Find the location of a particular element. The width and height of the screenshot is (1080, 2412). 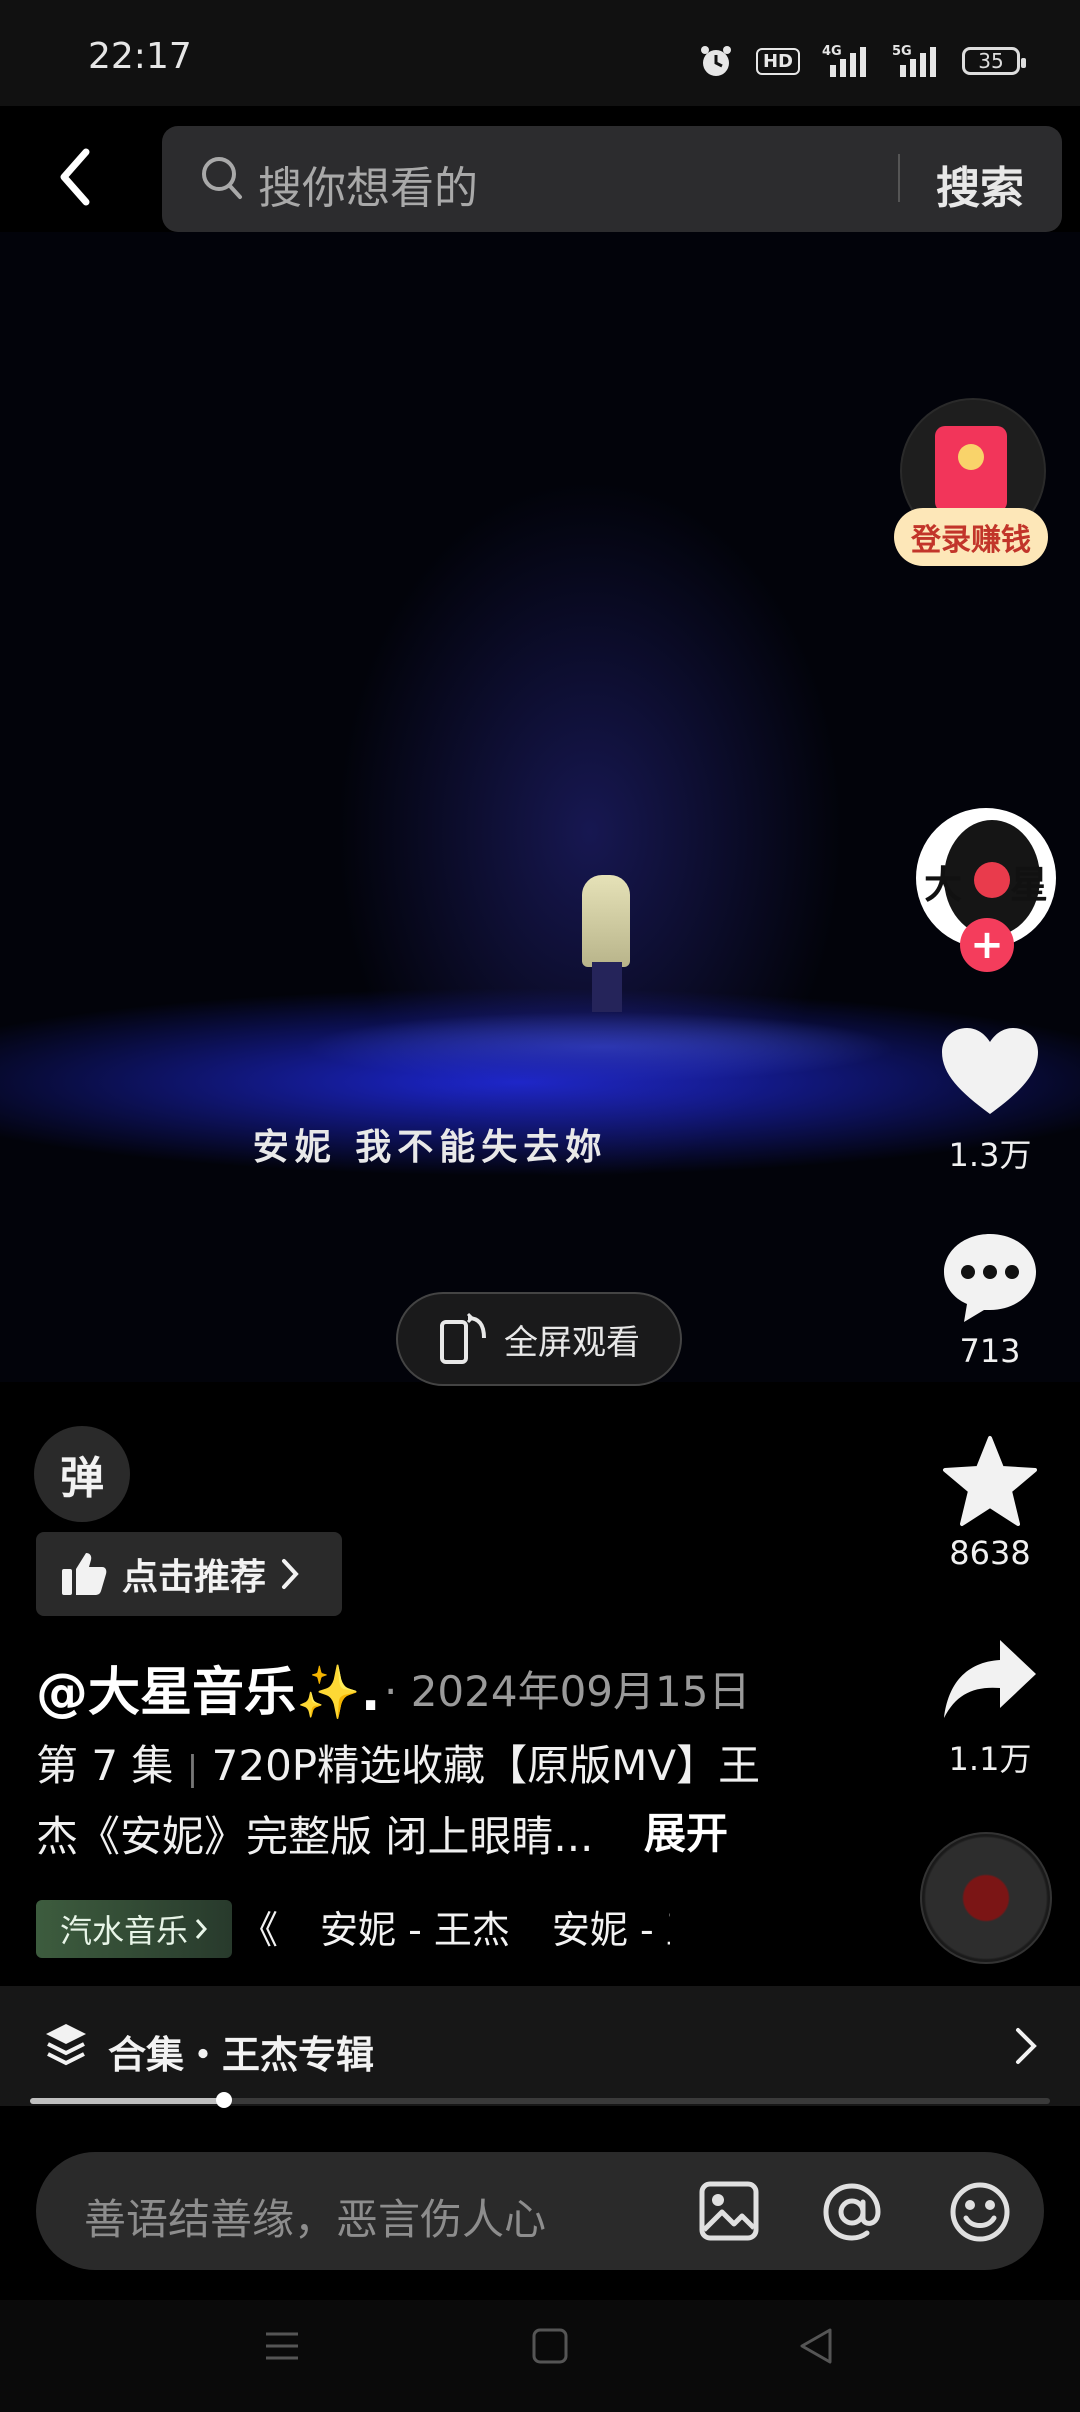

home-icon is located at coordinates (550, 2346).